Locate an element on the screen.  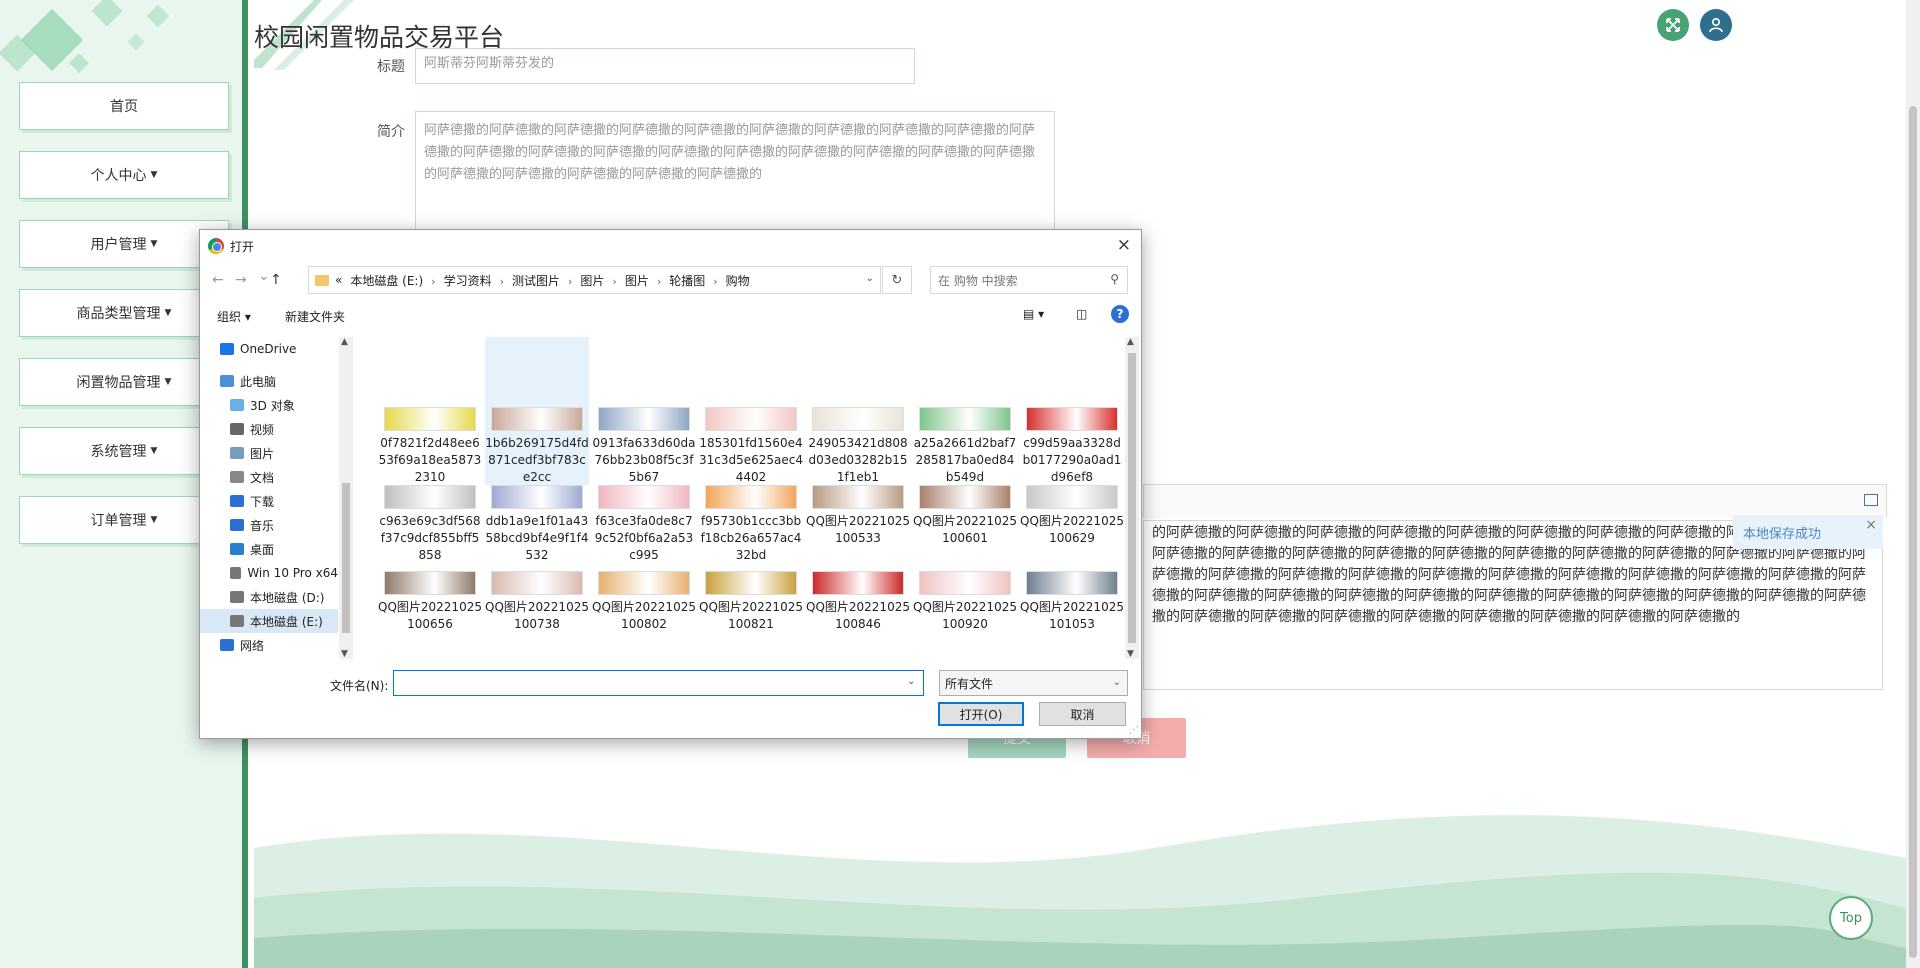
tree-item: 3D 对象 is located at coordinates (269, 405).